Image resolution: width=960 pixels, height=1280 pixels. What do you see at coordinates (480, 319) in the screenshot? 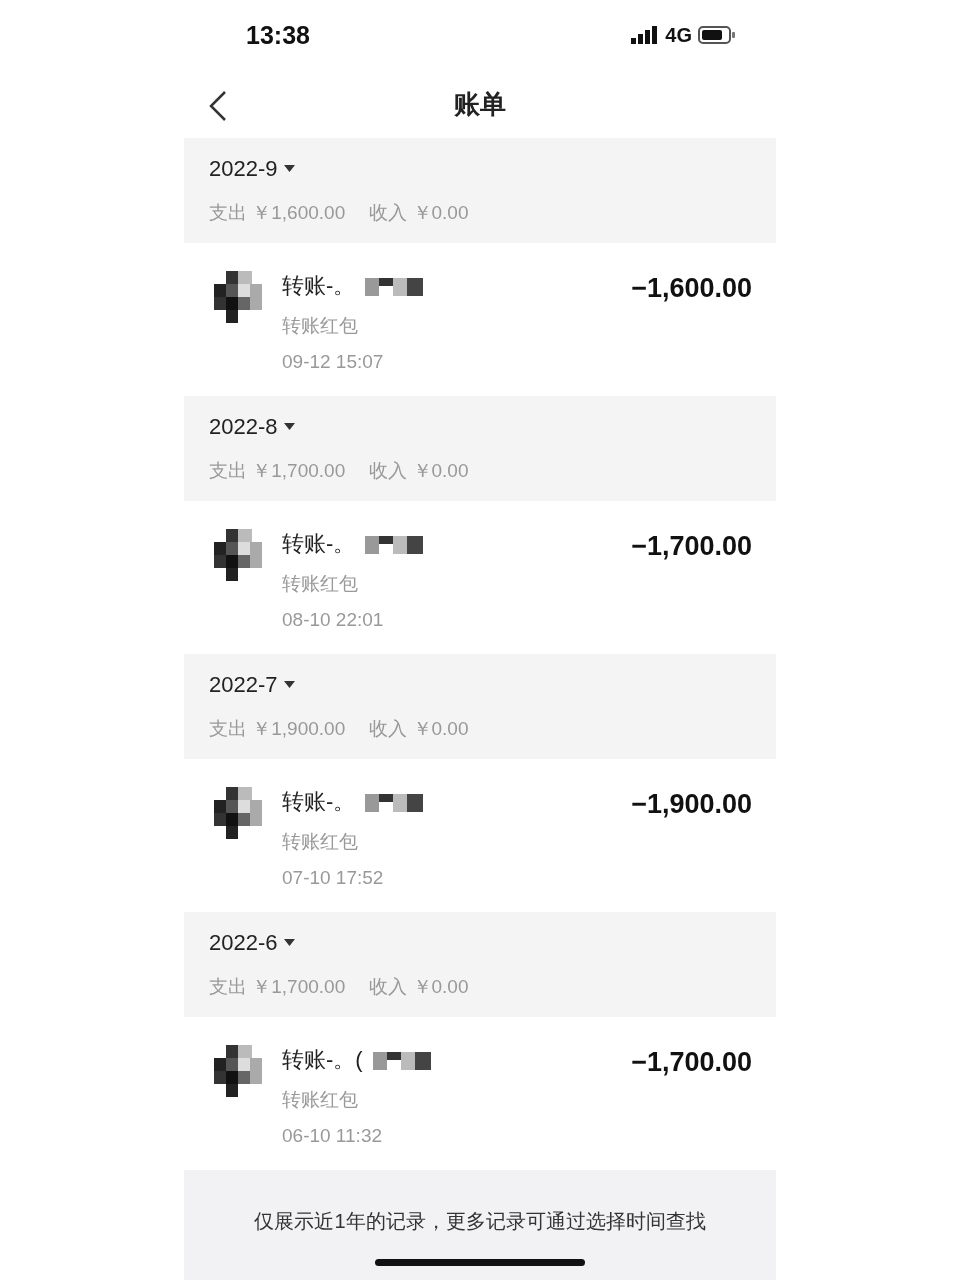
I see `transaction-row: 转账-。 转账红包 09-12 15:07 −1,600.00` at bounding box center [480, 319].